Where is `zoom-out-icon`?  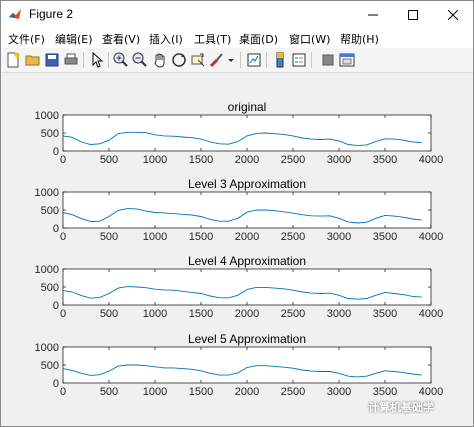 zoom-out-icon is located at coordinates (140, 60).